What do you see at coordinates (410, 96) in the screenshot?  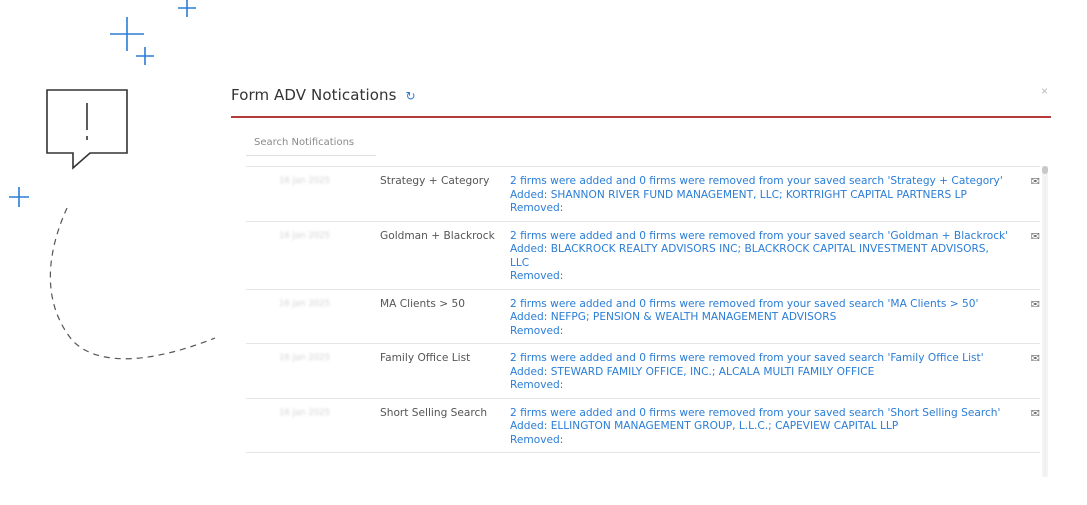 I see `refresh-icon: ↻` at bounding box center [410, 96].